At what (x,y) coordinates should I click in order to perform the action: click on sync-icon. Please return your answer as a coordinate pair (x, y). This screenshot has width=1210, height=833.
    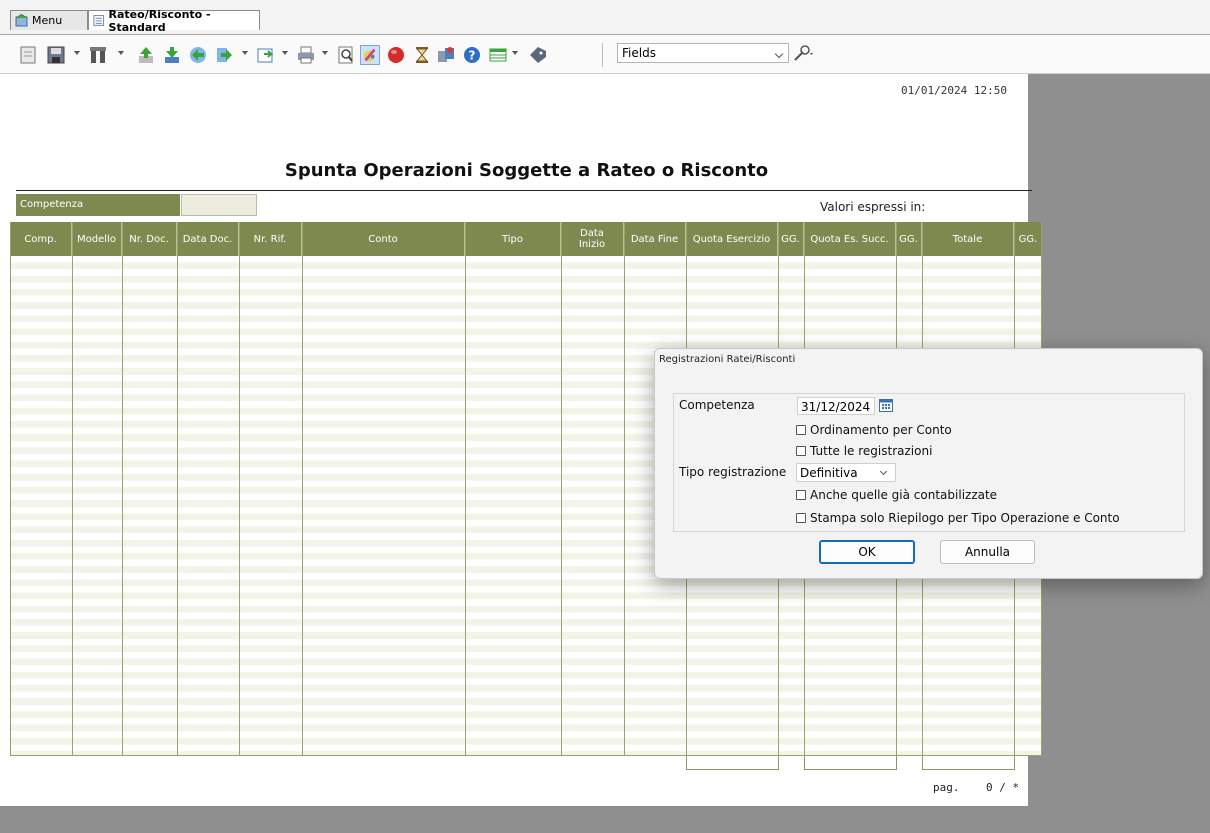
    Looking at the image, I should click on (446, 55).